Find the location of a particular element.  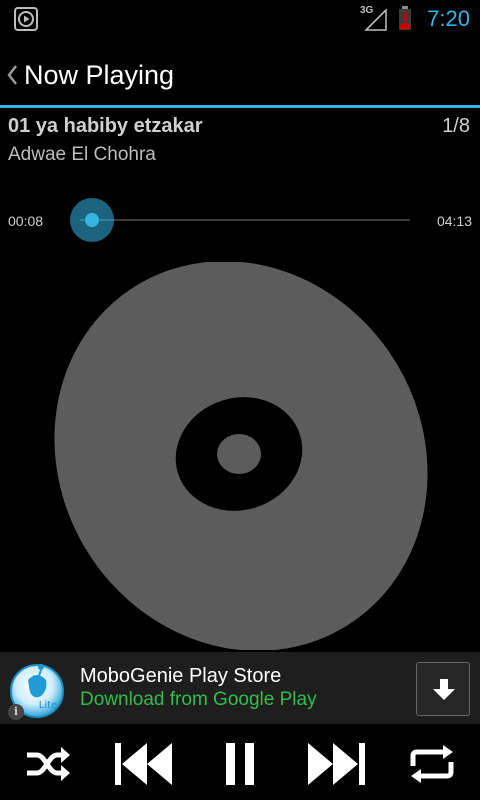

track-index: 1/8 is located at coordinates (456, 126).